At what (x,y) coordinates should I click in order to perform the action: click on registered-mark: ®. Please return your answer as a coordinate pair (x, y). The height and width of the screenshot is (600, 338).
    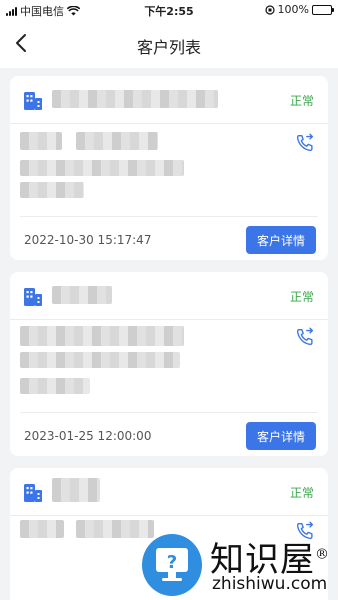
    Looking at the image, I should click on (322, 554).